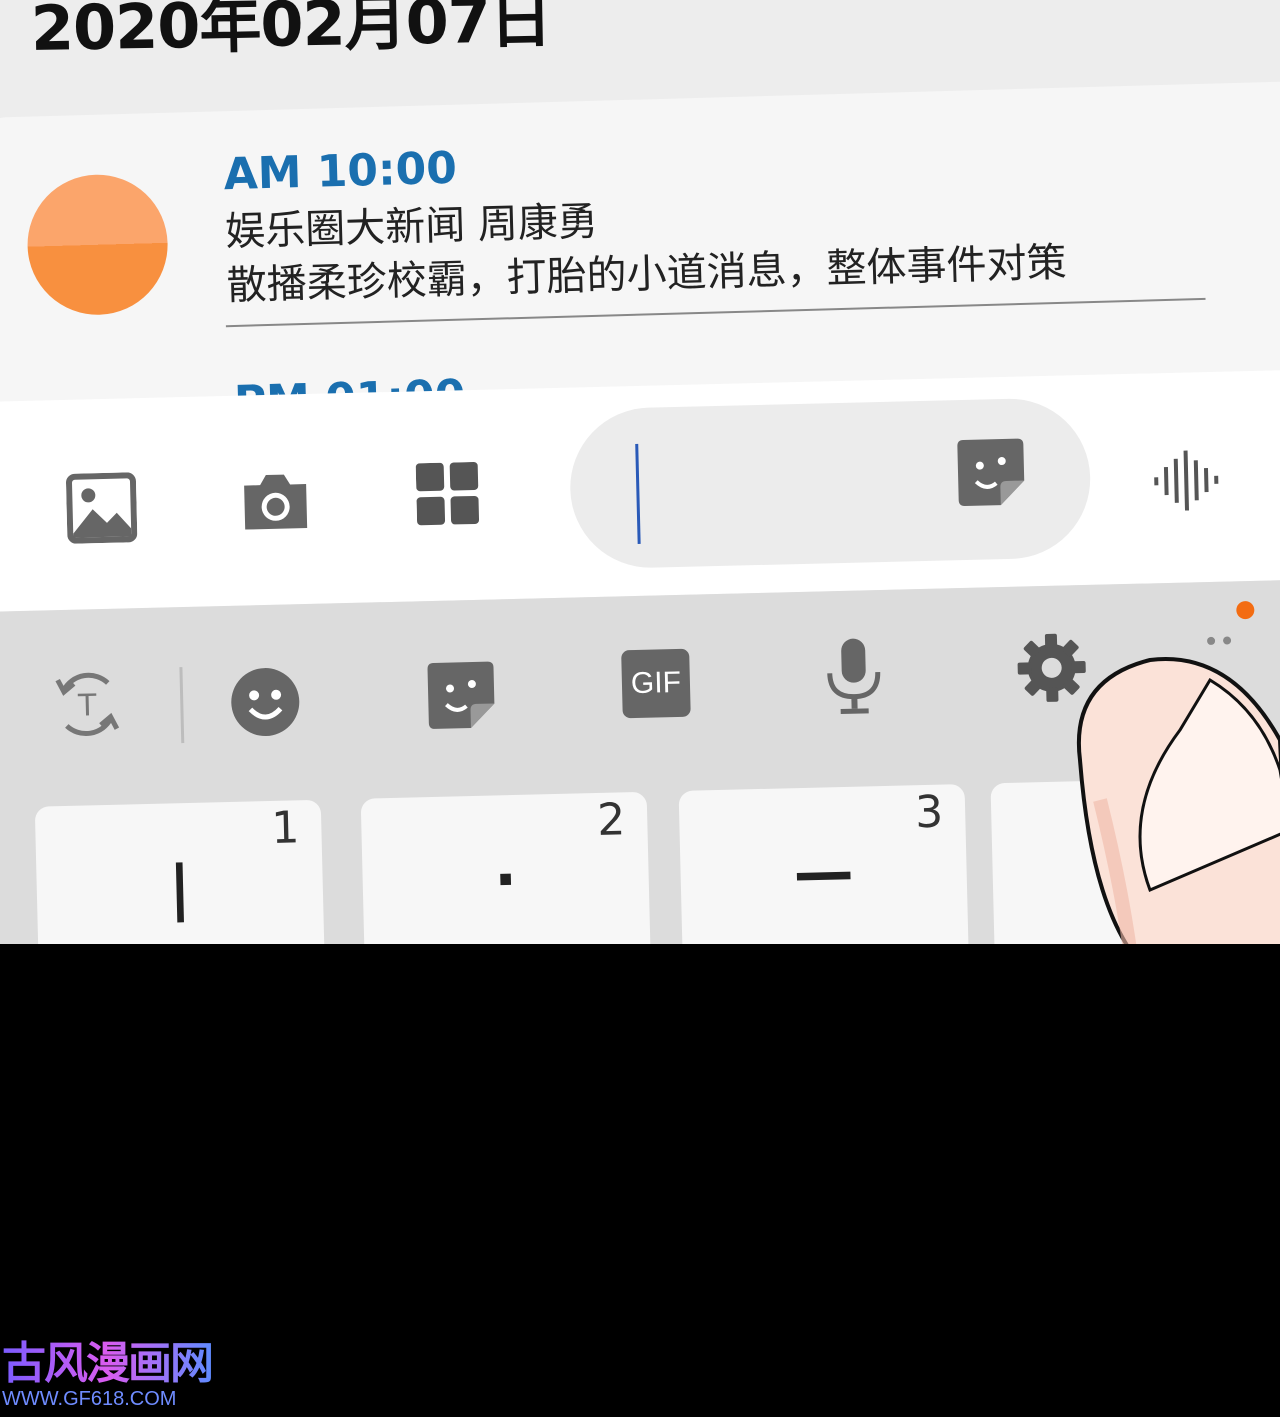 Image resolution: width=1280 pixels, height=1417 pixels. I want to click on watermark-url: WWW.GF618.COM, so click(89, 1399).